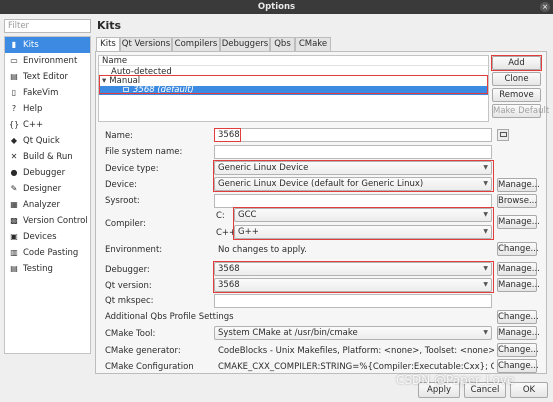 The image size is (553, 402). I want to click on sidebar-item-environment: ▭ Environment, so click(47, 61).